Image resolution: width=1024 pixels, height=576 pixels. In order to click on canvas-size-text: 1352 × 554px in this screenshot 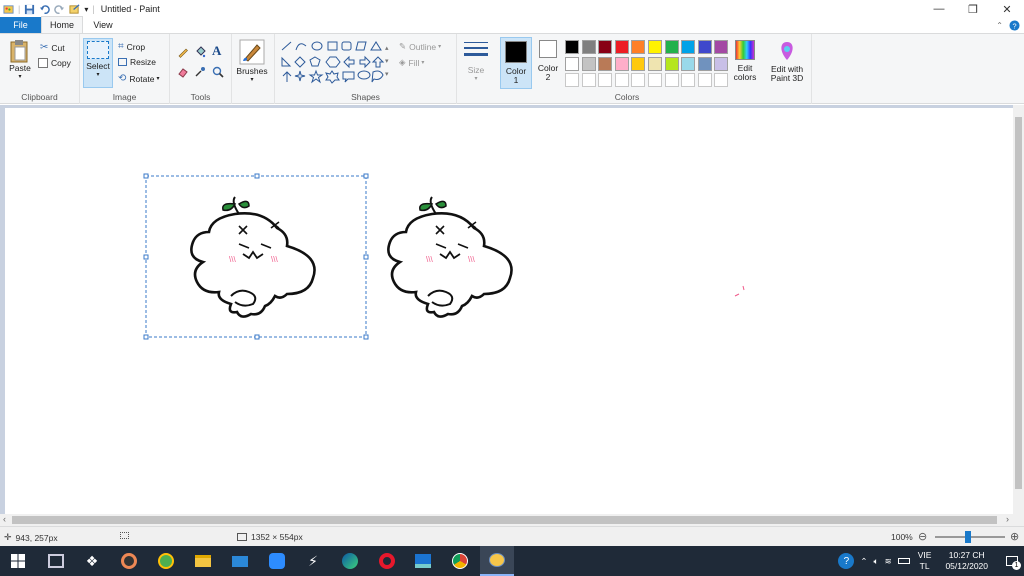, I will do `click(277, 537)`.